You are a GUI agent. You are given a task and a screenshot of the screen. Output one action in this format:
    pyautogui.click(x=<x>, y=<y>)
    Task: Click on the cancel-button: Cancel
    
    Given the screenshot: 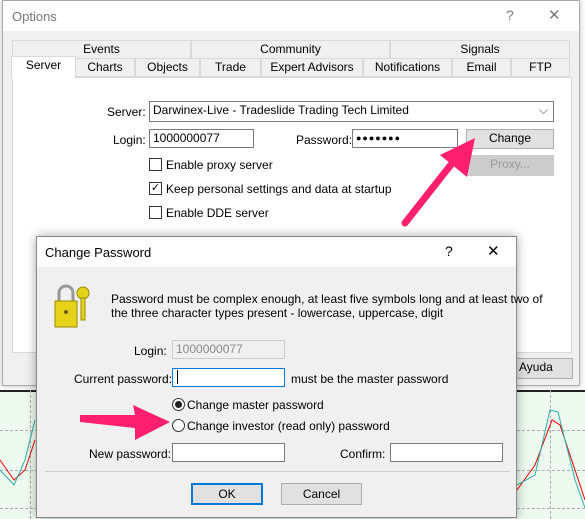 What is the action you would take?
    pyautogui.click(x=321, y=494)
    